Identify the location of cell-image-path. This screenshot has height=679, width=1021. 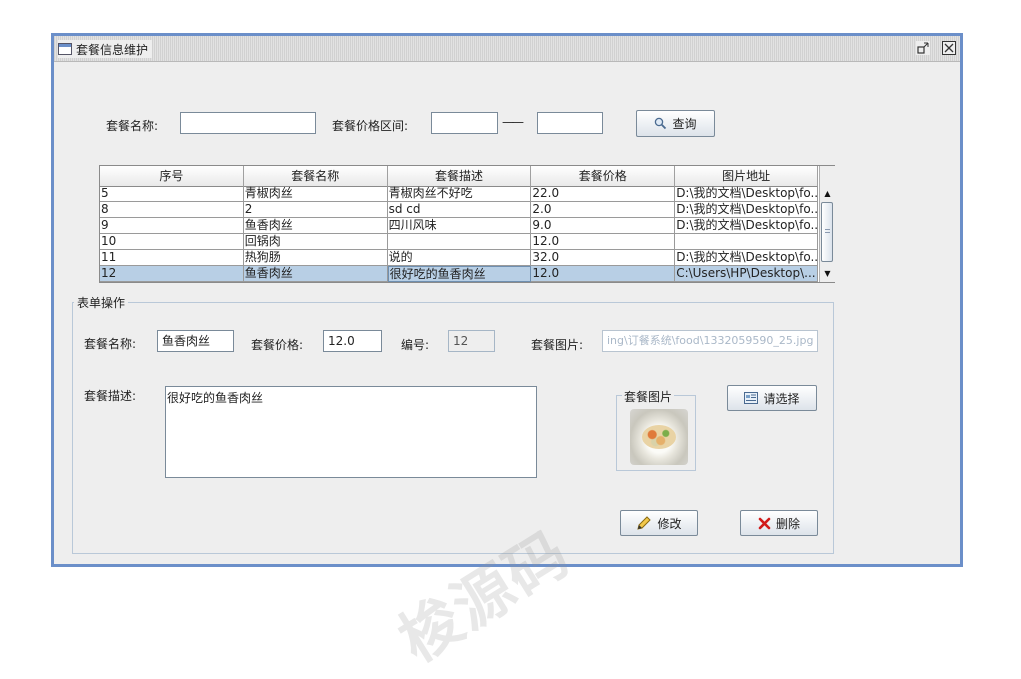
(746, 242).